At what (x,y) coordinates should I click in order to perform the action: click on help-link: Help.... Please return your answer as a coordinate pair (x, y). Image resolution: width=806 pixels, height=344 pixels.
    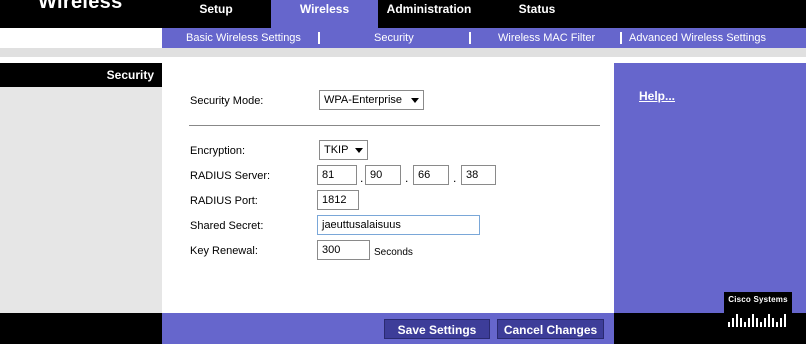
    Looking at the image, I should click on (657, 96).